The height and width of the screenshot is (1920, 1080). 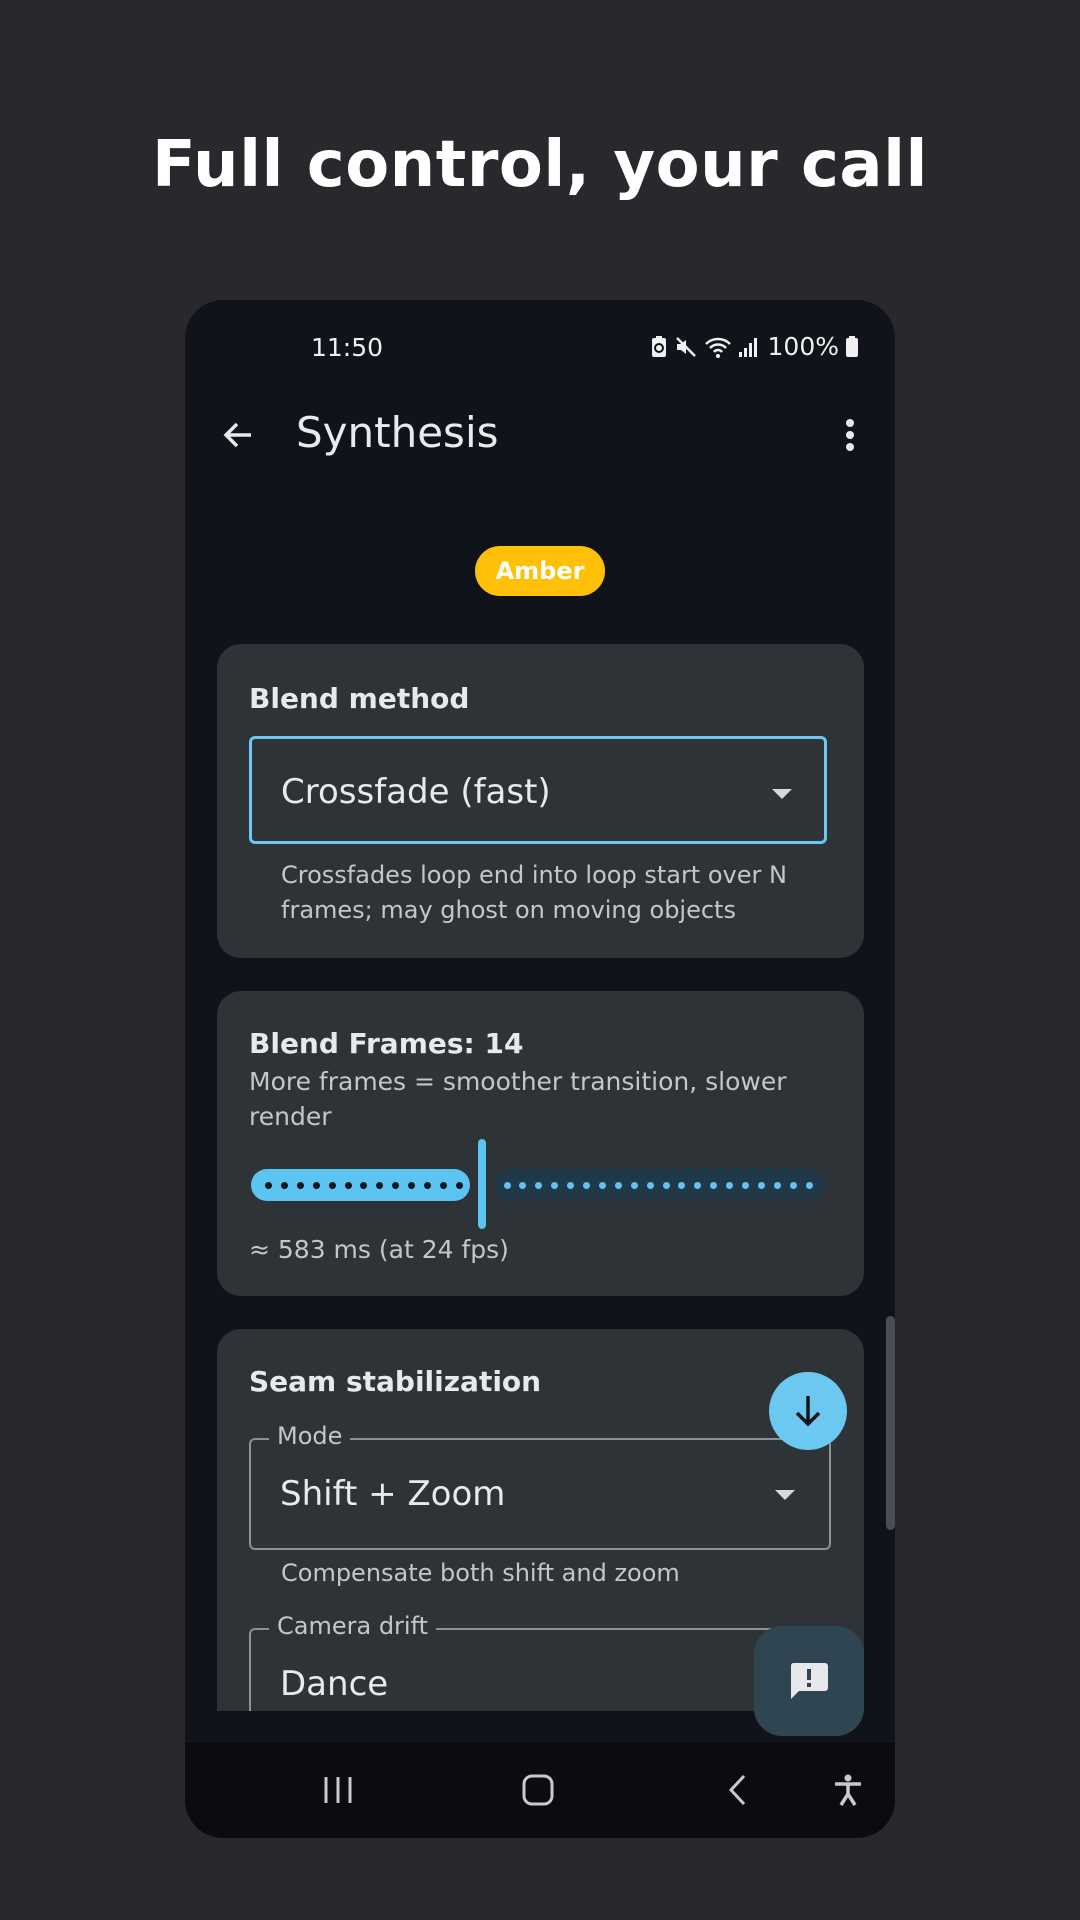 What do you see at coordinates (393, 1494) in the screenshot?
I see `mode-value: Shift + Zoom` at bounding box center [393, 1494].